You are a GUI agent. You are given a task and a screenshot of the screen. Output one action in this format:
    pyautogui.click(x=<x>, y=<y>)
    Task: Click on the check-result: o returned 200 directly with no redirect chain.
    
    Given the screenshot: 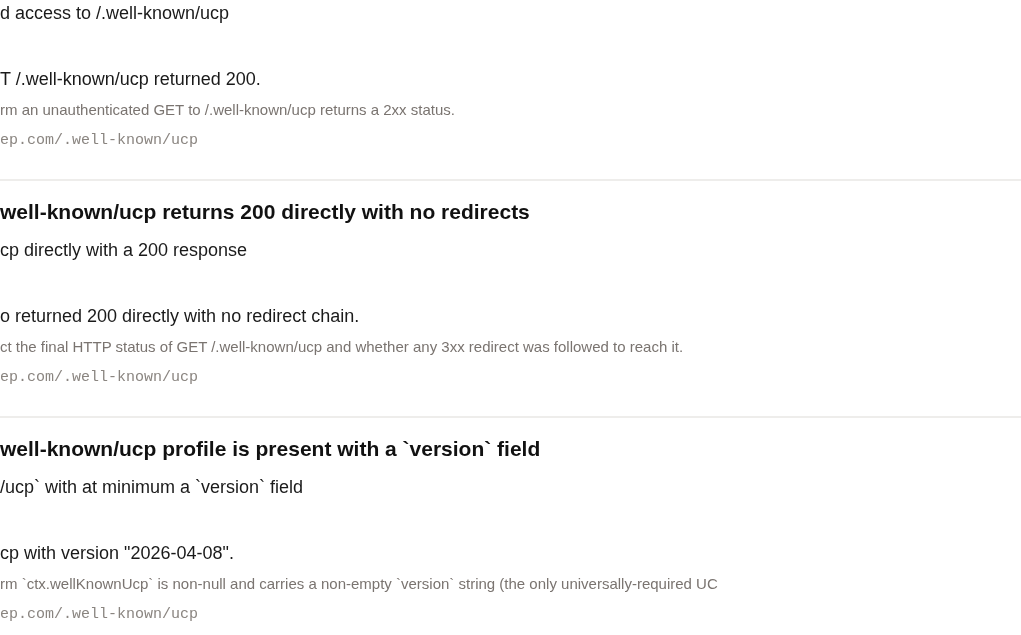 What is the action you would take?
    pyautogui.click(x=180, y=316)
    